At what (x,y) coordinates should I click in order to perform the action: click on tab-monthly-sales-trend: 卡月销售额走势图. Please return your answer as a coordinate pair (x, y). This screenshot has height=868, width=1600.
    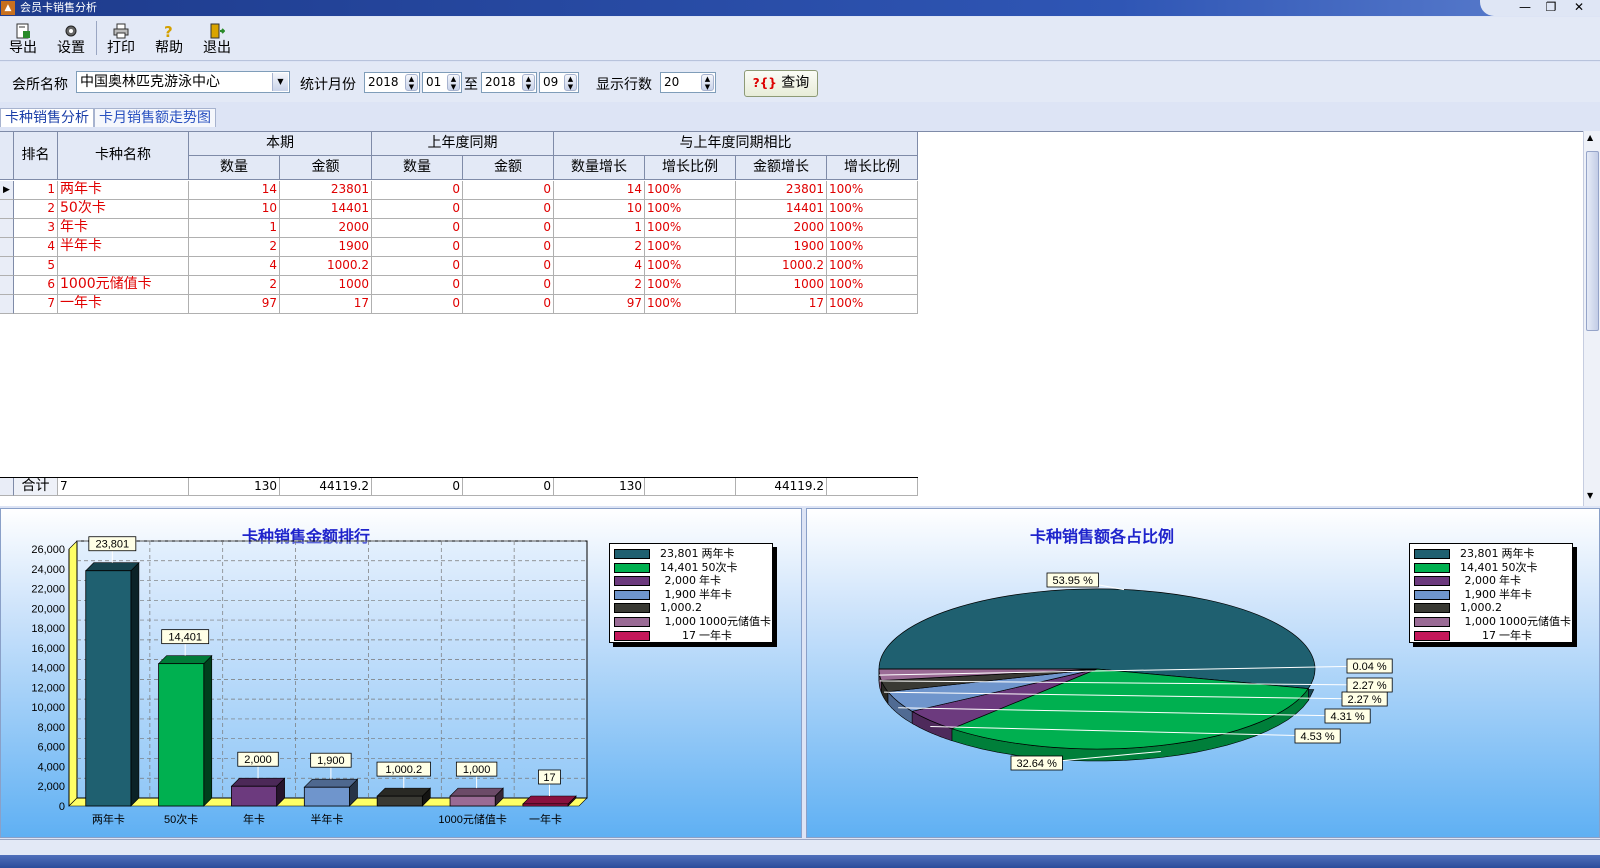
    Looking at the image, I should click on (155, 117).